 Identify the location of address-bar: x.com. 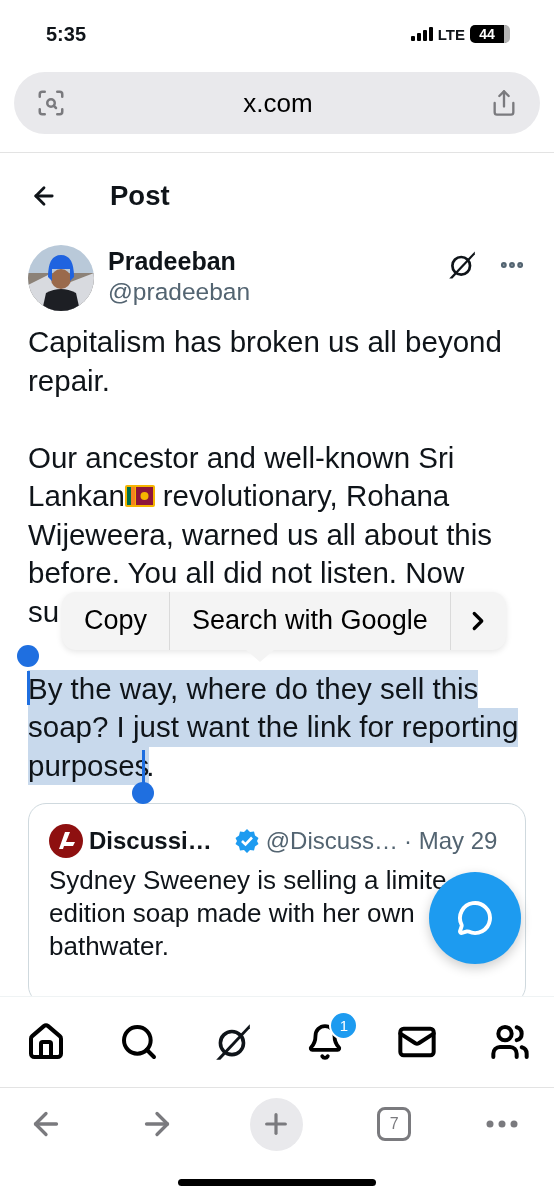
(277, 103).